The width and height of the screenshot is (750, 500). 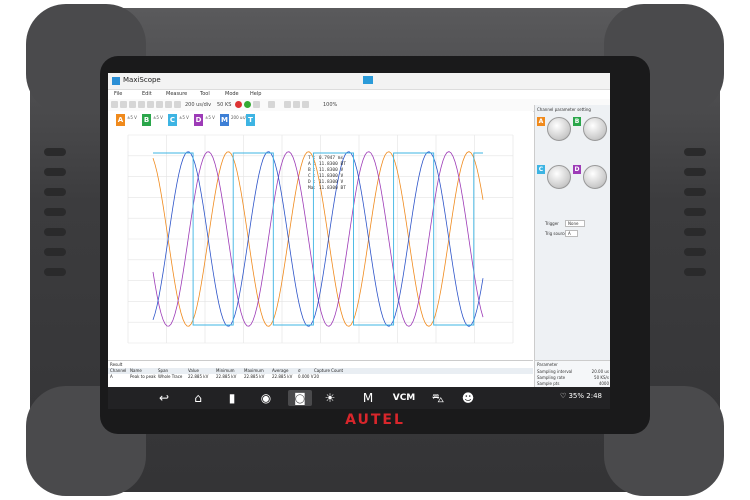 I want to click on android-nav-bar: ↩ ⌂ ▮ ◉ ◙ ☀ M VCM ⛍ ☻ ♡ 35% 2:48, so click(x=359, y=398).